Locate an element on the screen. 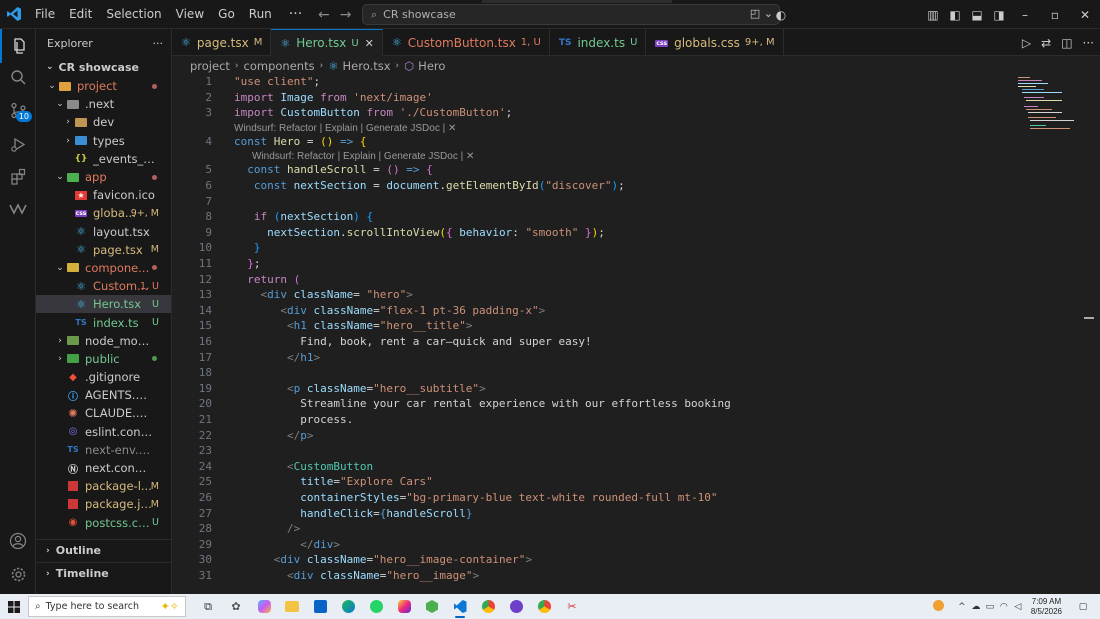  close-button: ✕ is located at coordinates (1085, 14).